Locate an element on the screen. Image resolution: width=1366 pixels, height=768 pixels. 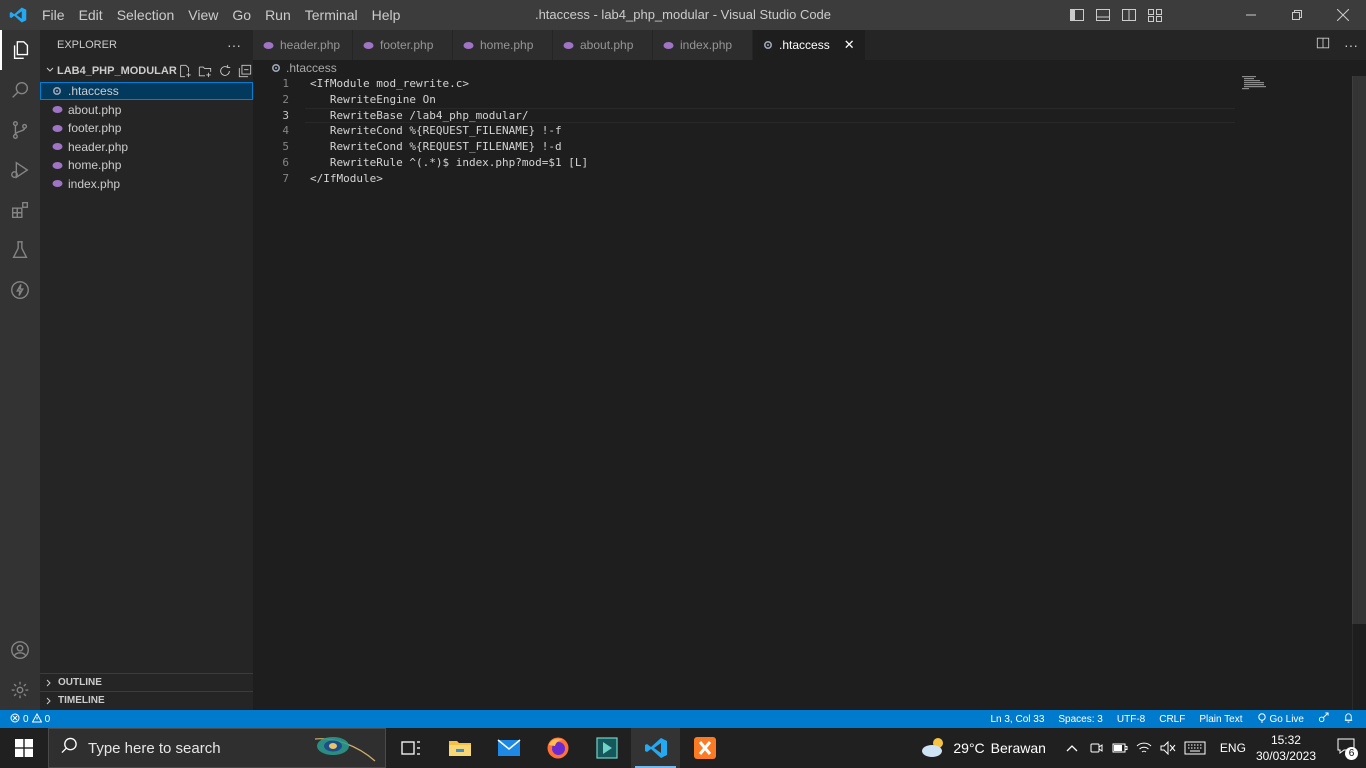
bell-icon is located at coordinates (1348, 719).